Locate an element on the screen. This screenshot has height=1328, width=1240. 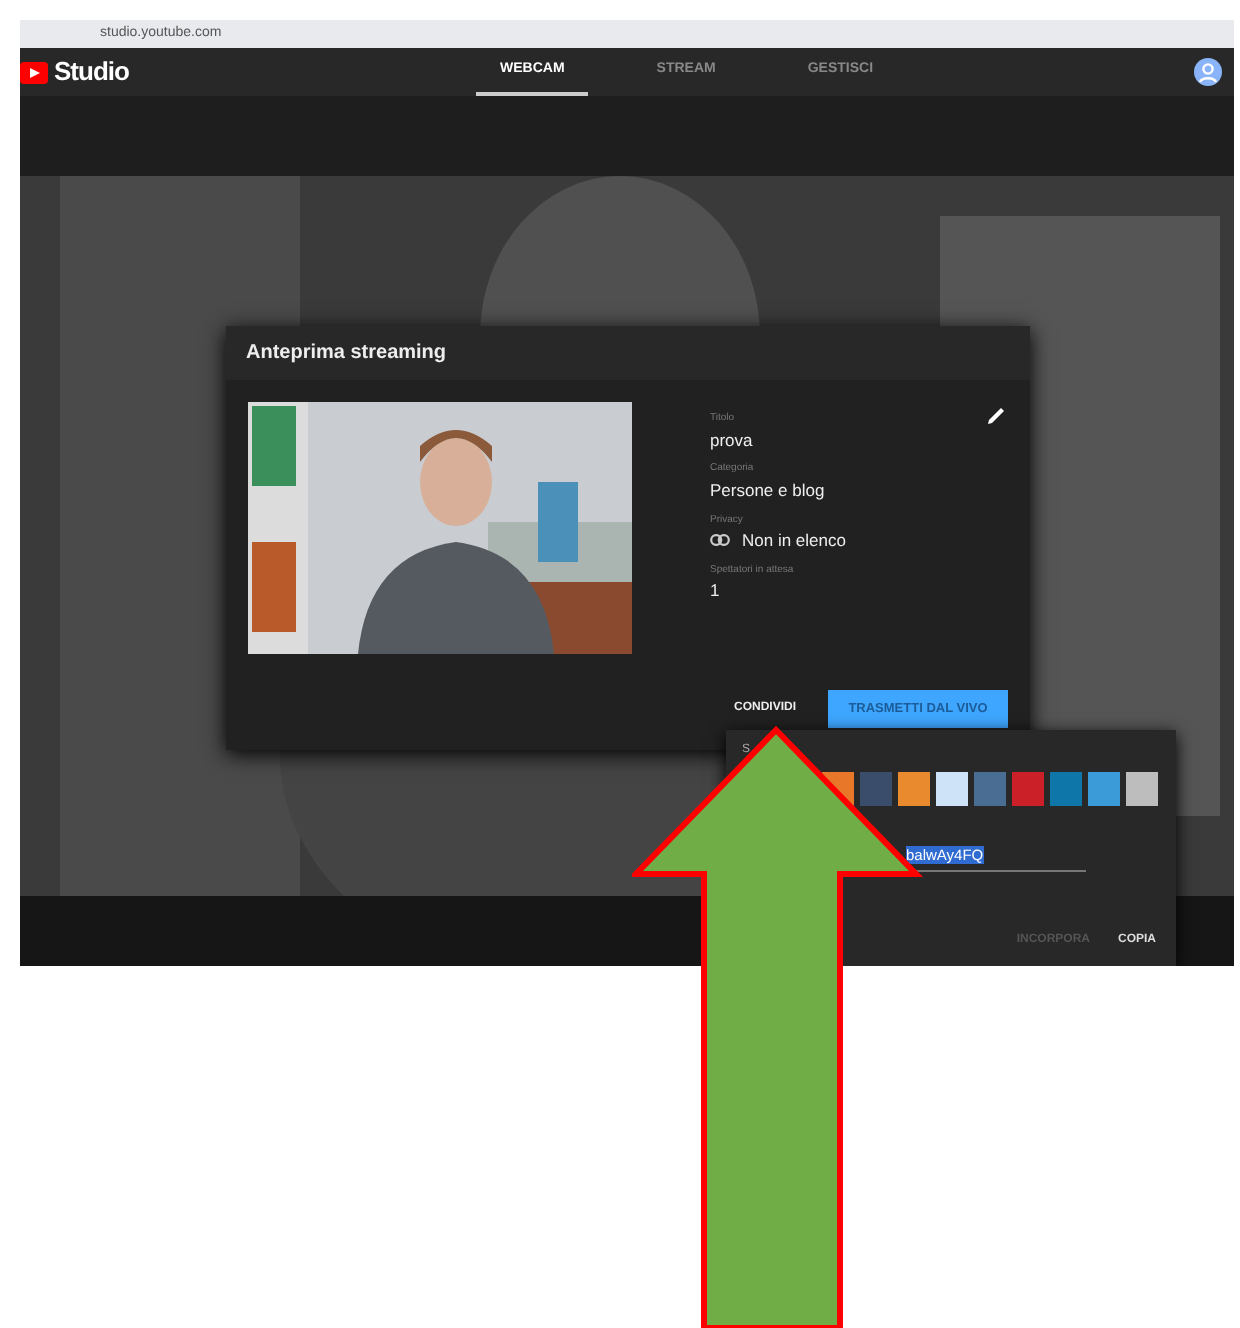
avatar-icon is located at coordinates (1208, 72).